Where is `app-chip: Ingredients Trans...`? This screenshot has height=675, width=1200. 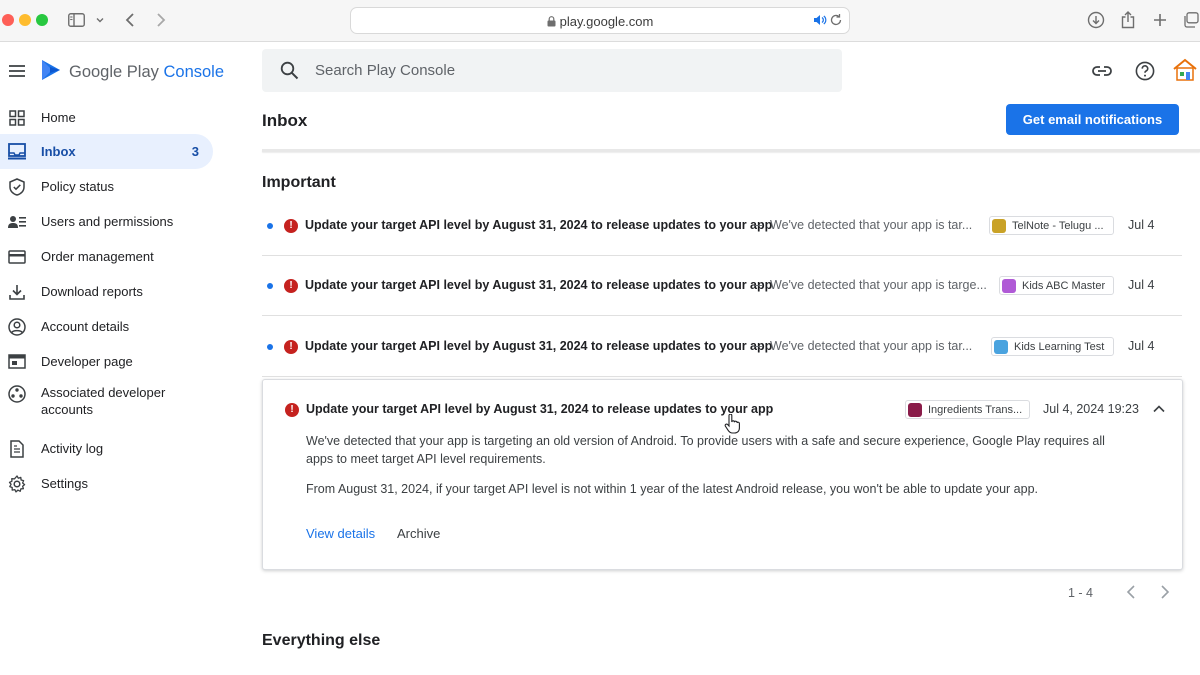 app-chip: Ingredients Trans... is located at coordinates (967, 409).